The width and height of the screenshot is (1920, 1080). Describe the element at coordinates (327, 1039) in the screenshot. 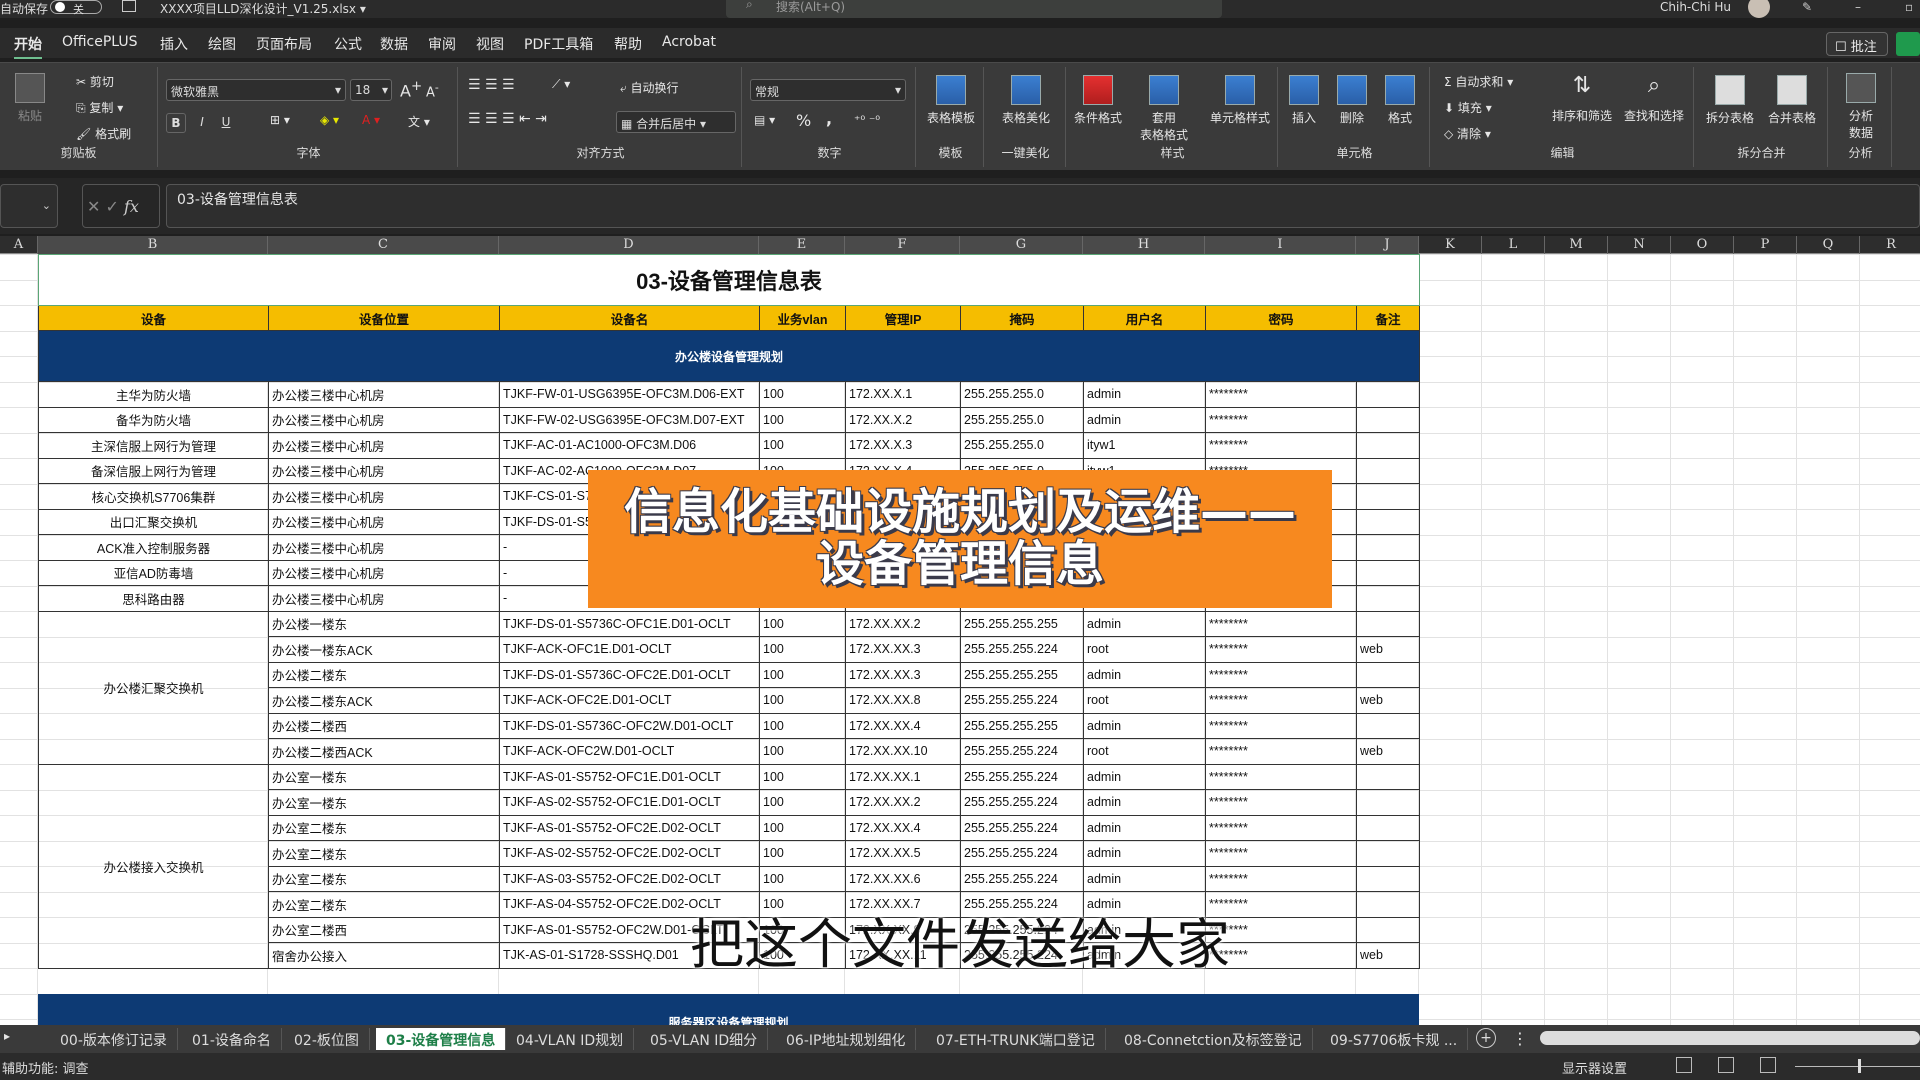

I see `sheet-tab: 02-板位图` at that location.